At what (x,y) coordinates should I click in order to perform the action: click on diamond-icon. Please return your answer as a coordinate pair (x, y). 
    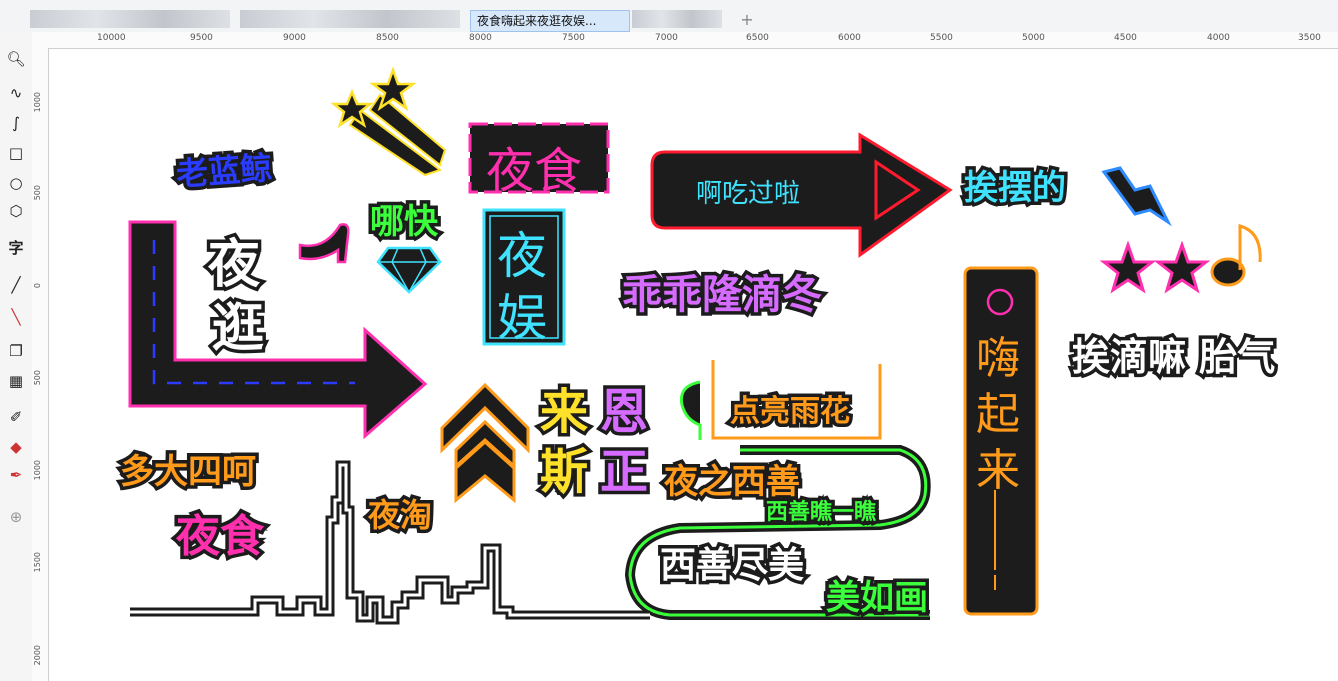
    Looking at the image, I should click on (409, 270).